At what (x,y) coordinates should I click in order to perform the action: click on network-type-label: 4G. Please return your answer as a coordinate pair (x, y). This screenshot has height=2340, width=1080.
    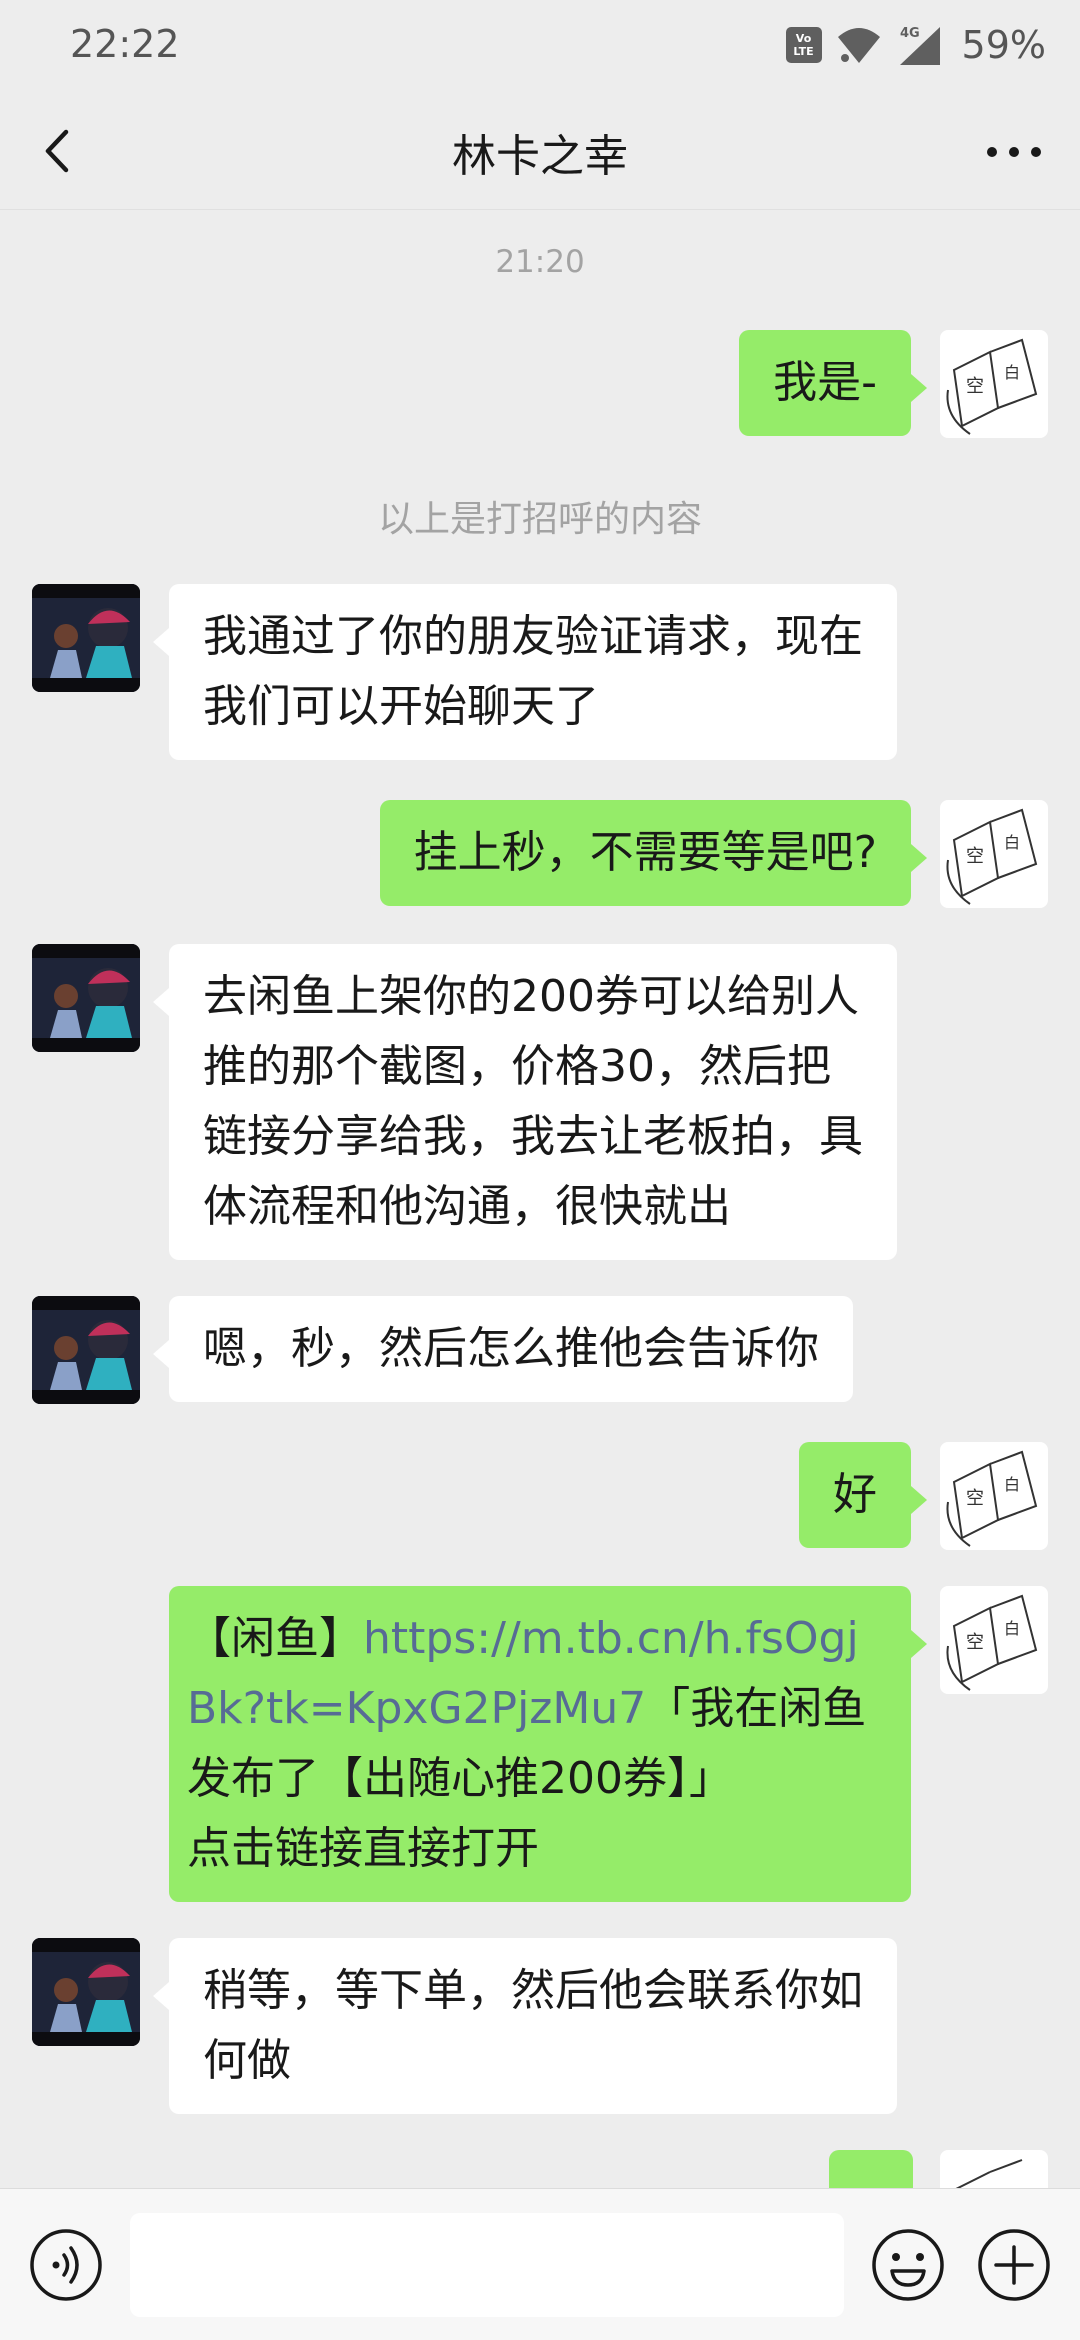
    Looking at the image, I should click on (910, 33).